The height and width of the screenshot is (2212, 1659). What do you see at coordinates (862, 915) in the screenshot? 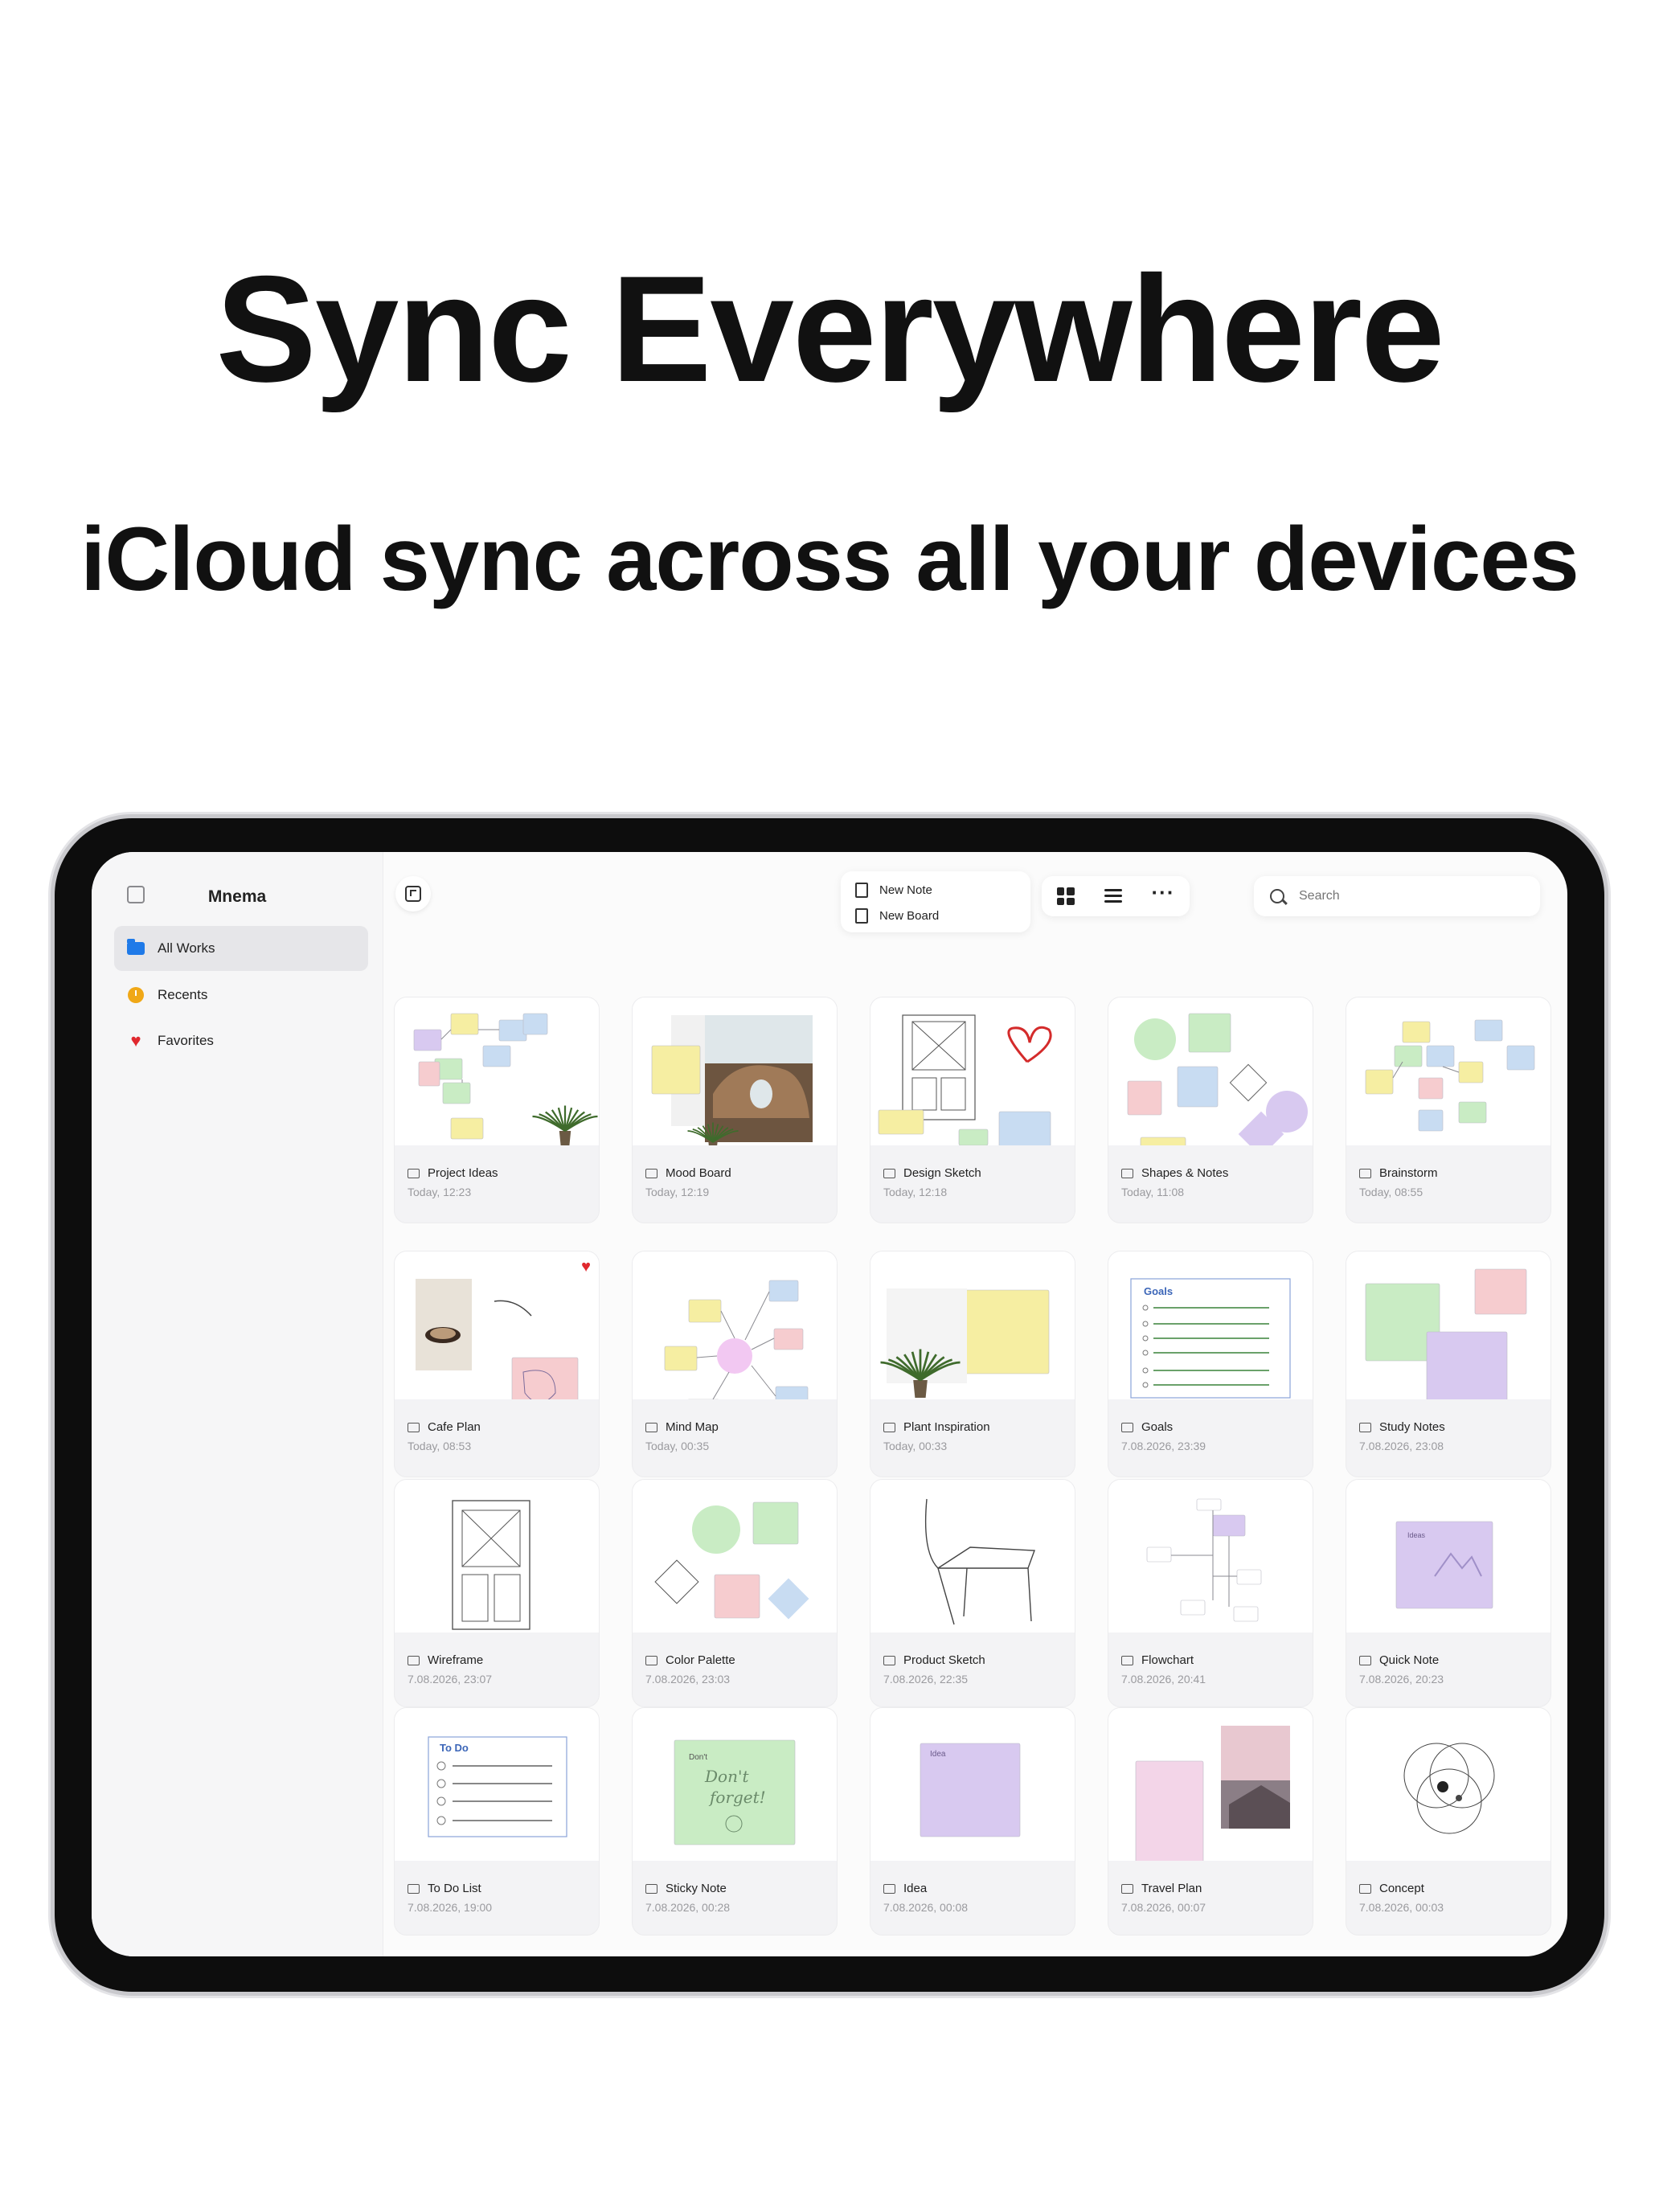
I see `document-icon` at bounding box center [862, 915].